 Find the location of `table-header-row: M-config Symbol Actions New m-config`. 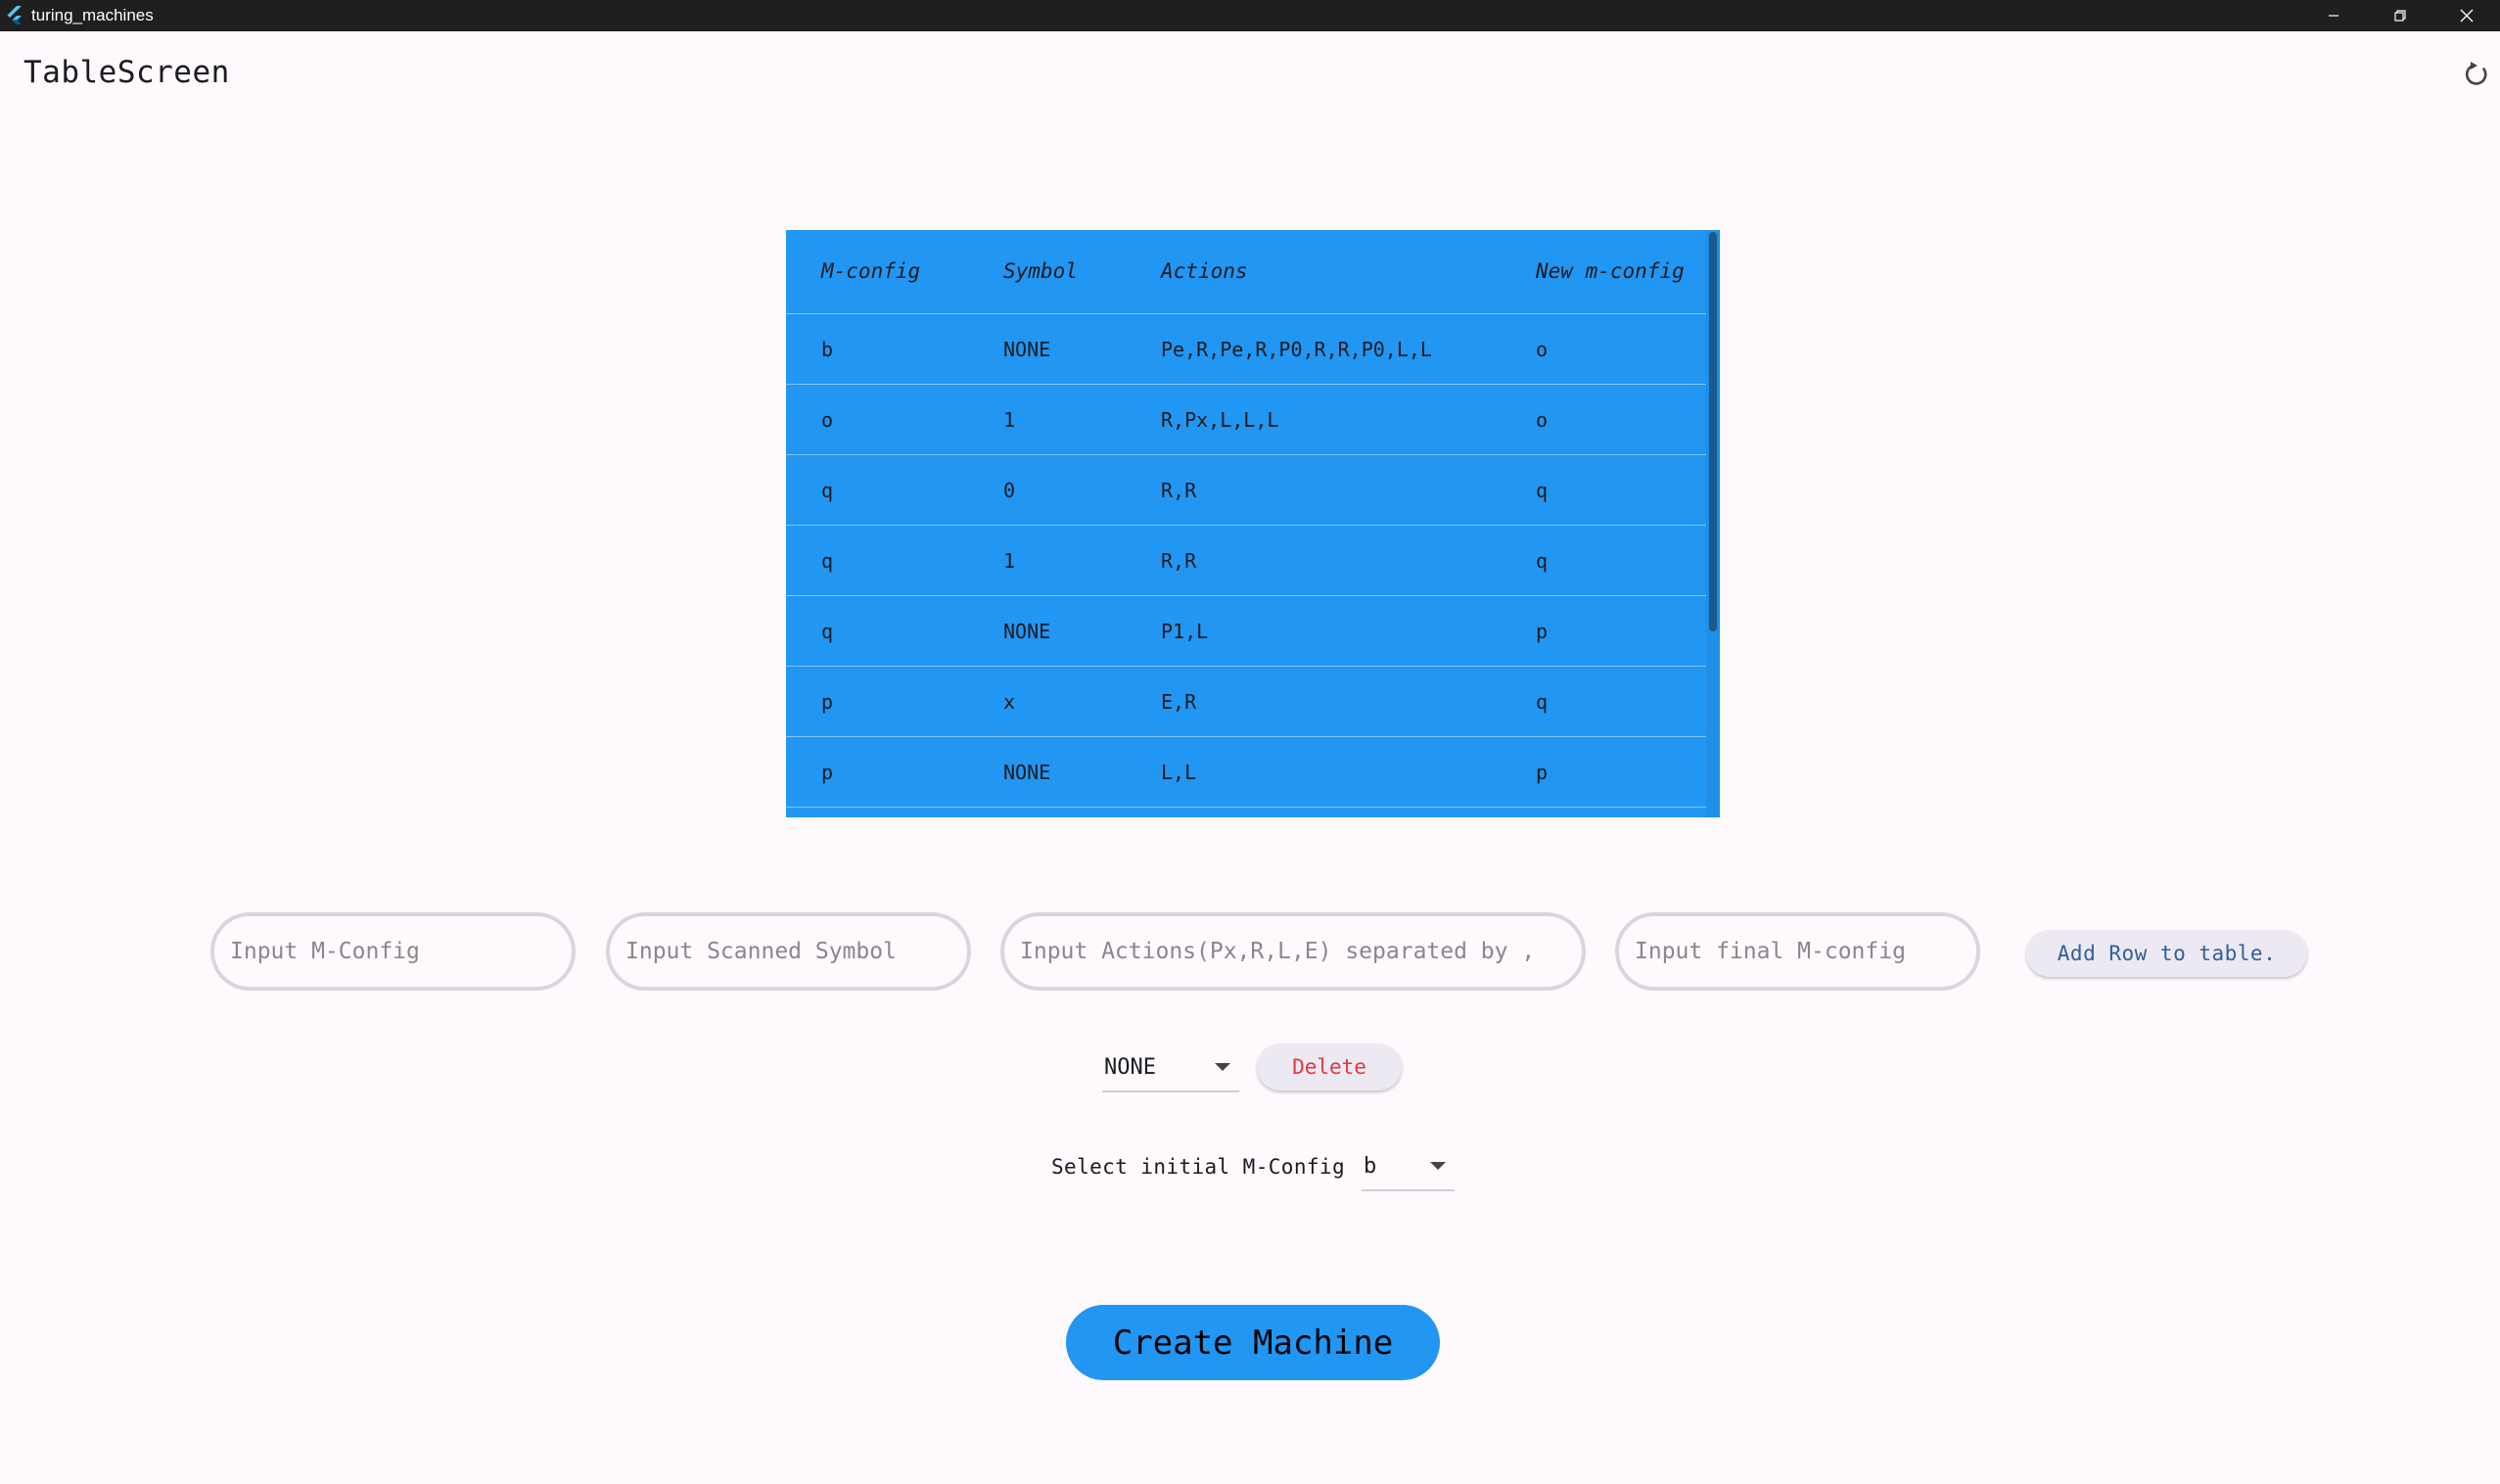

table-header-row: M-config Symbol Actions New m-config is located at coordinates (1246, 272).